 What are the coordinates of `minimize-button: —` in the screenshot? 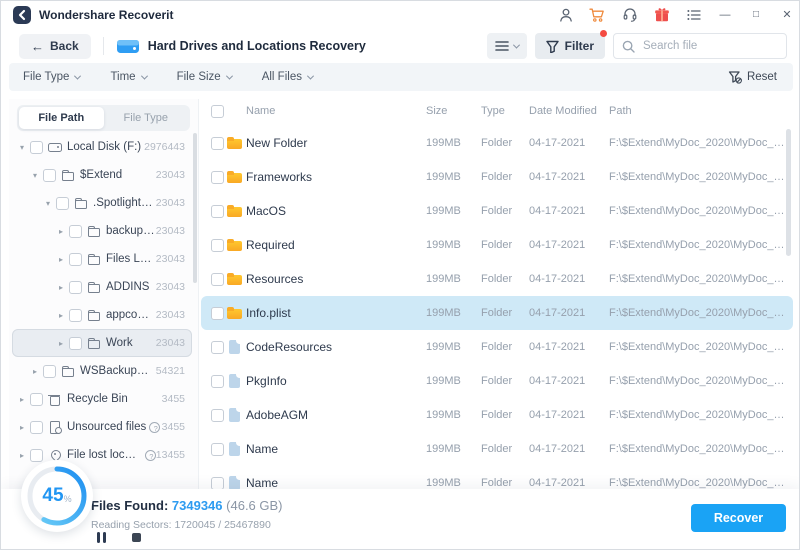 It's located at (725, 15).